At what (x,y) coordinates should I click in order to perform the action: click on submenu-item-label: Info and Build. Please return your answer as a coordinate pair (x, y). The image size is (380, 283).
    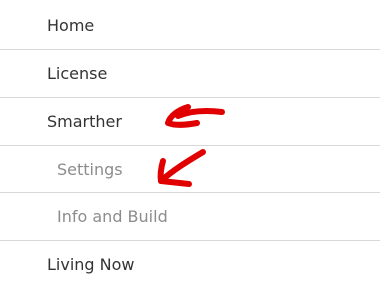
    Looking at the image, I should click on (112, 216).